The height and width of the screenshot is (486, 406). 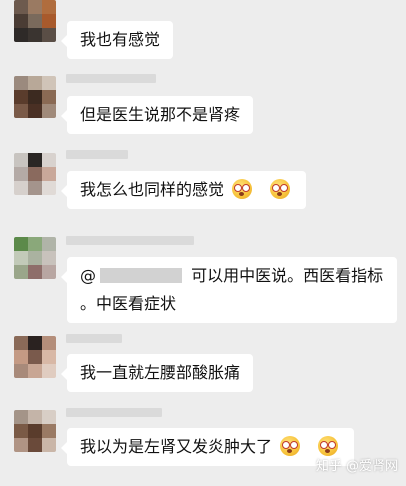 I want to click on message-bubble: 我怎么也同样的感觉, so click(x=183, y=190).